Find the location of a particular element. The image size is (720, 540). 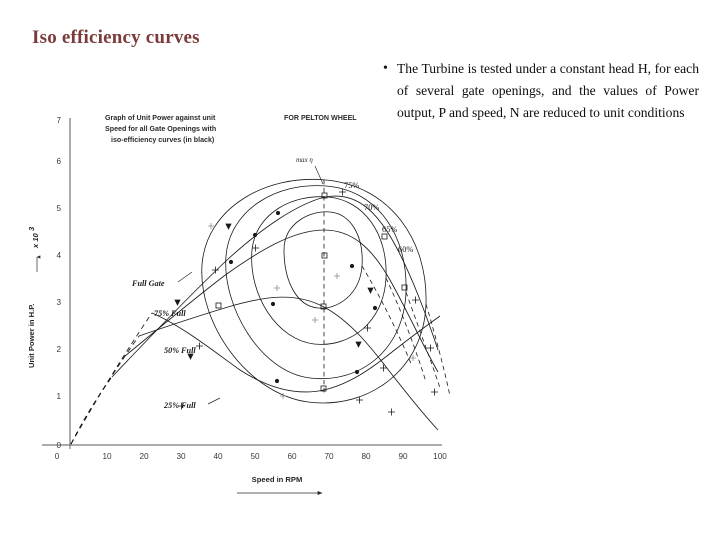

max-efficiency-line: max η is located at coordinates (310, 276).